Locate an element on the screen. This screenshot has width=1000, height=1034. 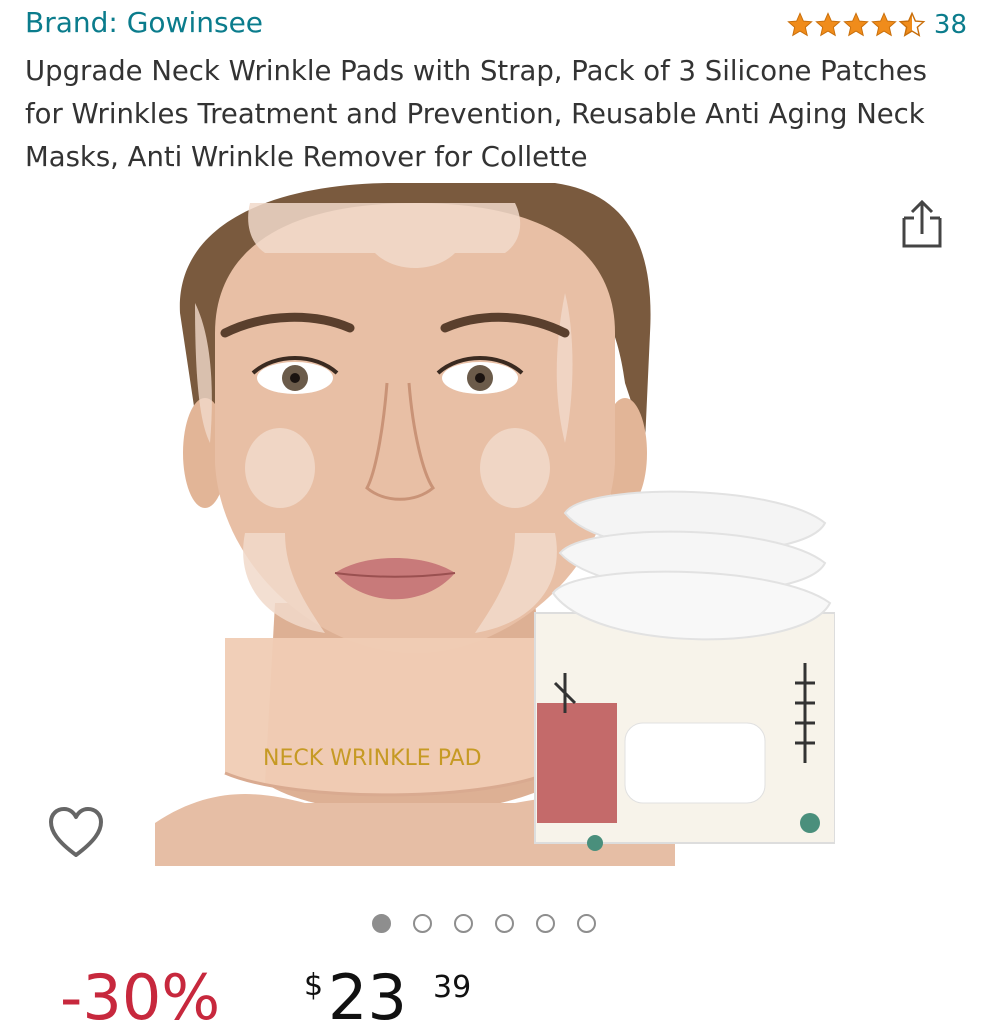
product-package is located at coordinates (684, 731).